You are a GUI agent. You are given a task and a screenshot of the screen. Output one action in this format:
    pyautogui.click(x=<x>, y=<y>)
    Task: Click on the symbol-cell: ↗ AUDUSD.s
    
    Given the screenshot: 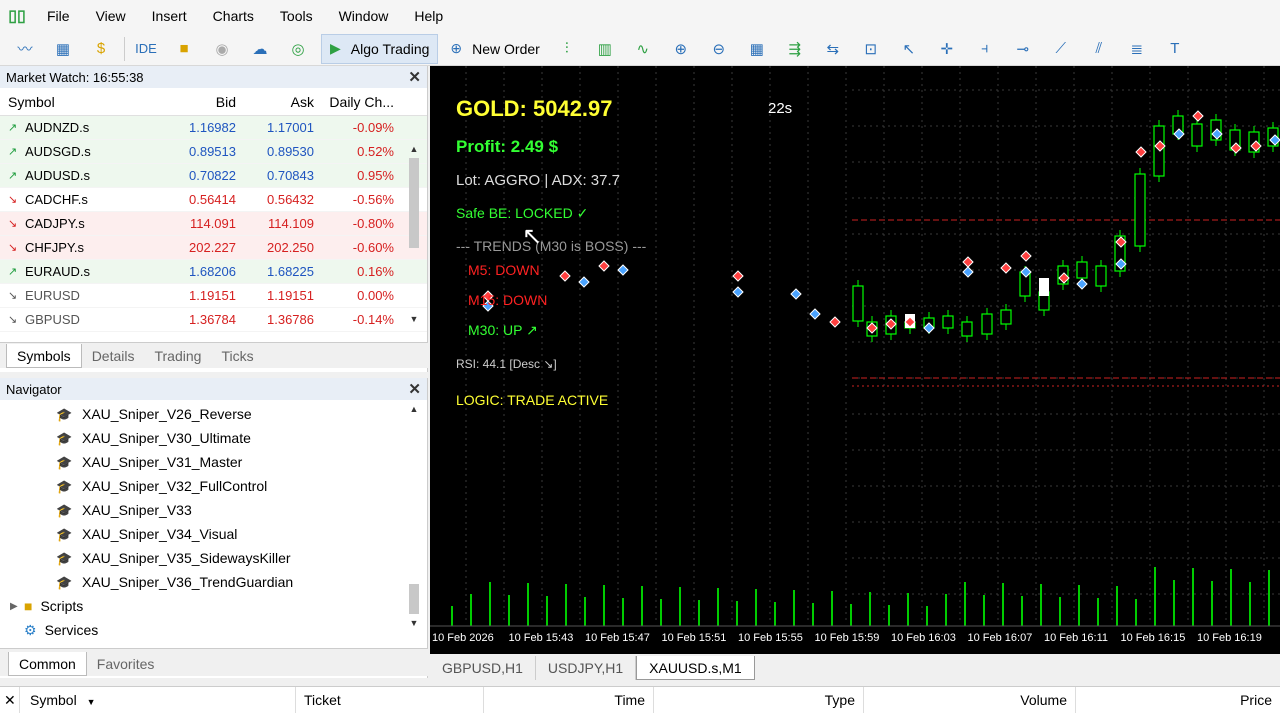 What is the action you would take?
    pyautogui.click(x=81, y=175)
    